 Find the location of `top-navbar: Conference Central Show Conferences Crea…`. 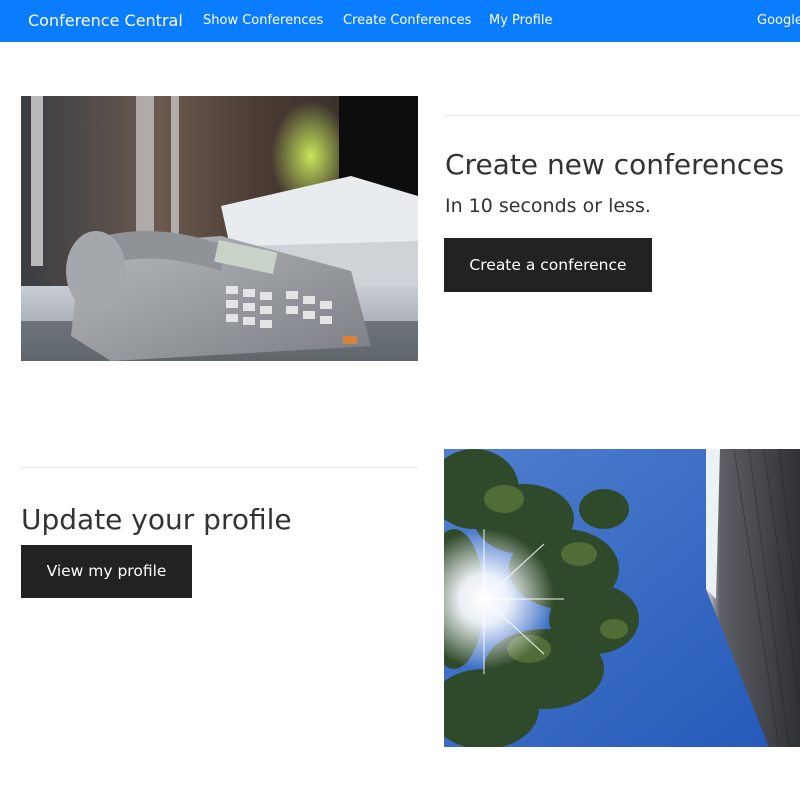

top-navbar: Conference Central Show Conferences Crea… is located at coordinates (400, 21).